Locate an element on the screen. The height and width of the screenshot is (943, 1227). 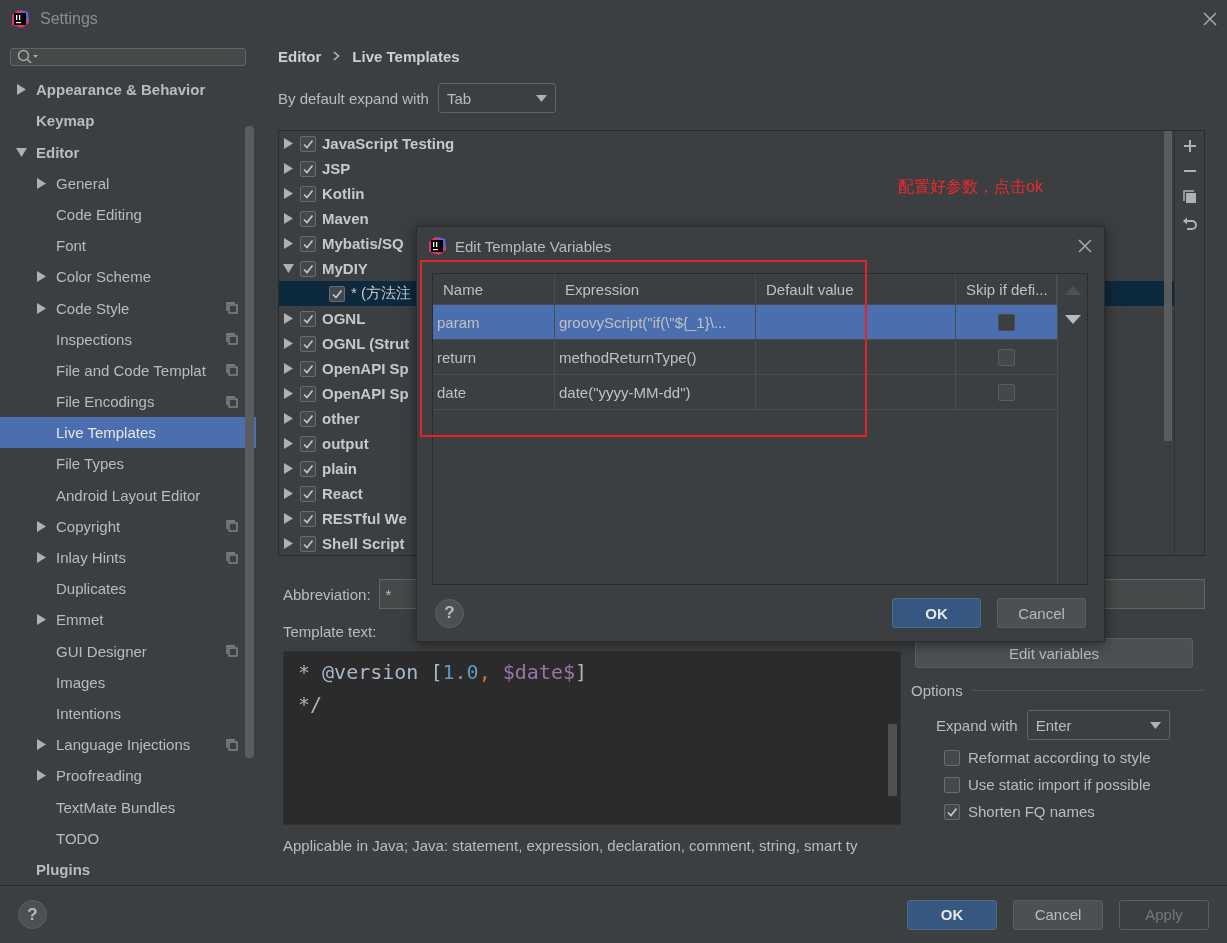
cancel-button: Cancel is located at coordinates (1058, 914).